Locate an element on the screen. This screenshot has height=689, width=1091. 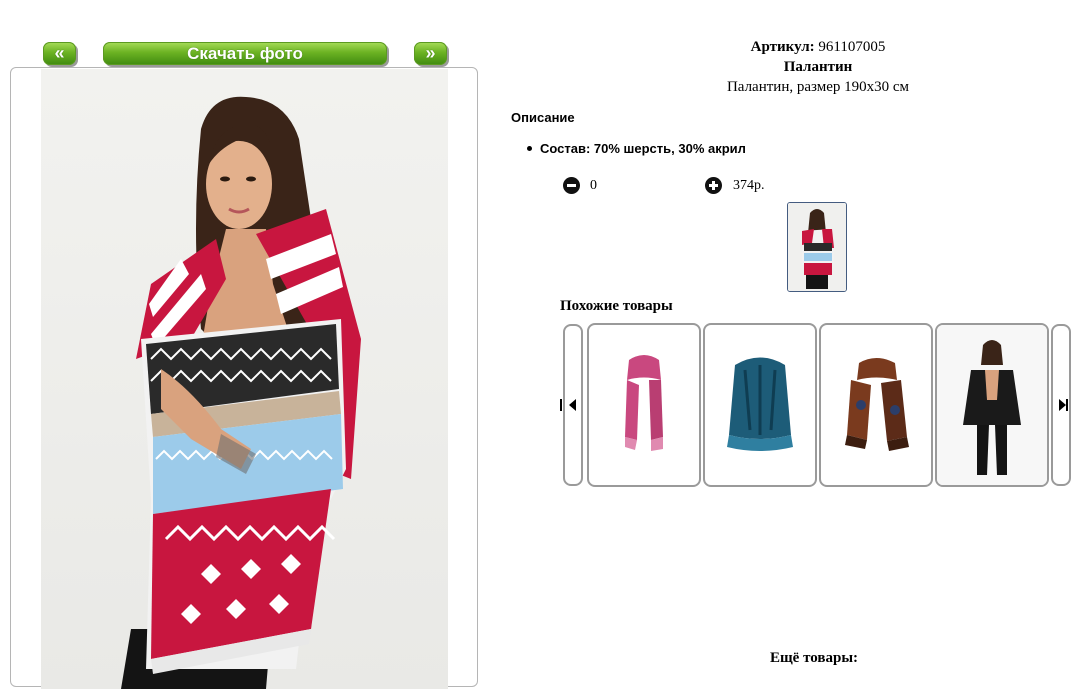
carousel-prev-button is located at coordinates (571, 405).